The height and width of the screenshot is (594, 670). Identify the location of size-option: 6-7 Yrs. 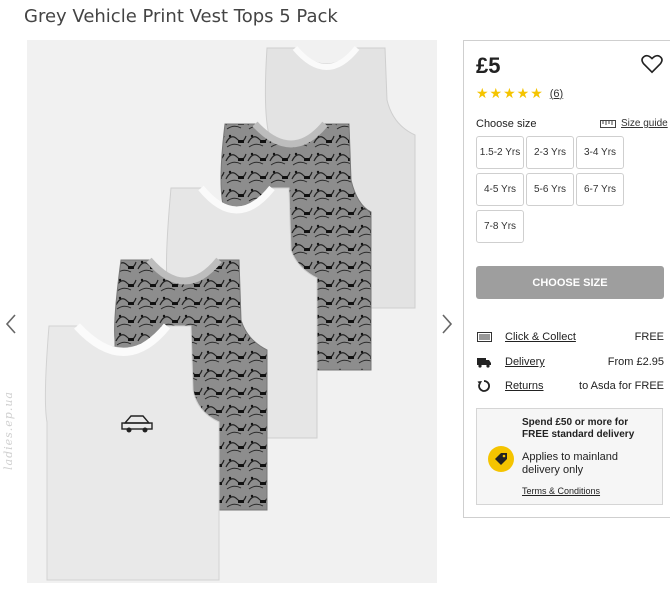
(600, 189).